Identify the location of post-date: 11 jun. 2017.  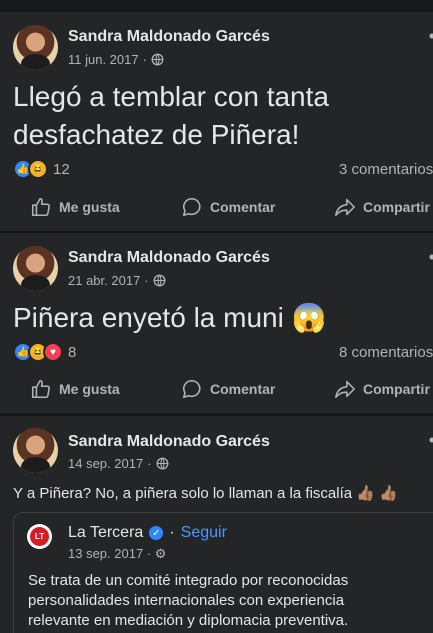
(103, 59).